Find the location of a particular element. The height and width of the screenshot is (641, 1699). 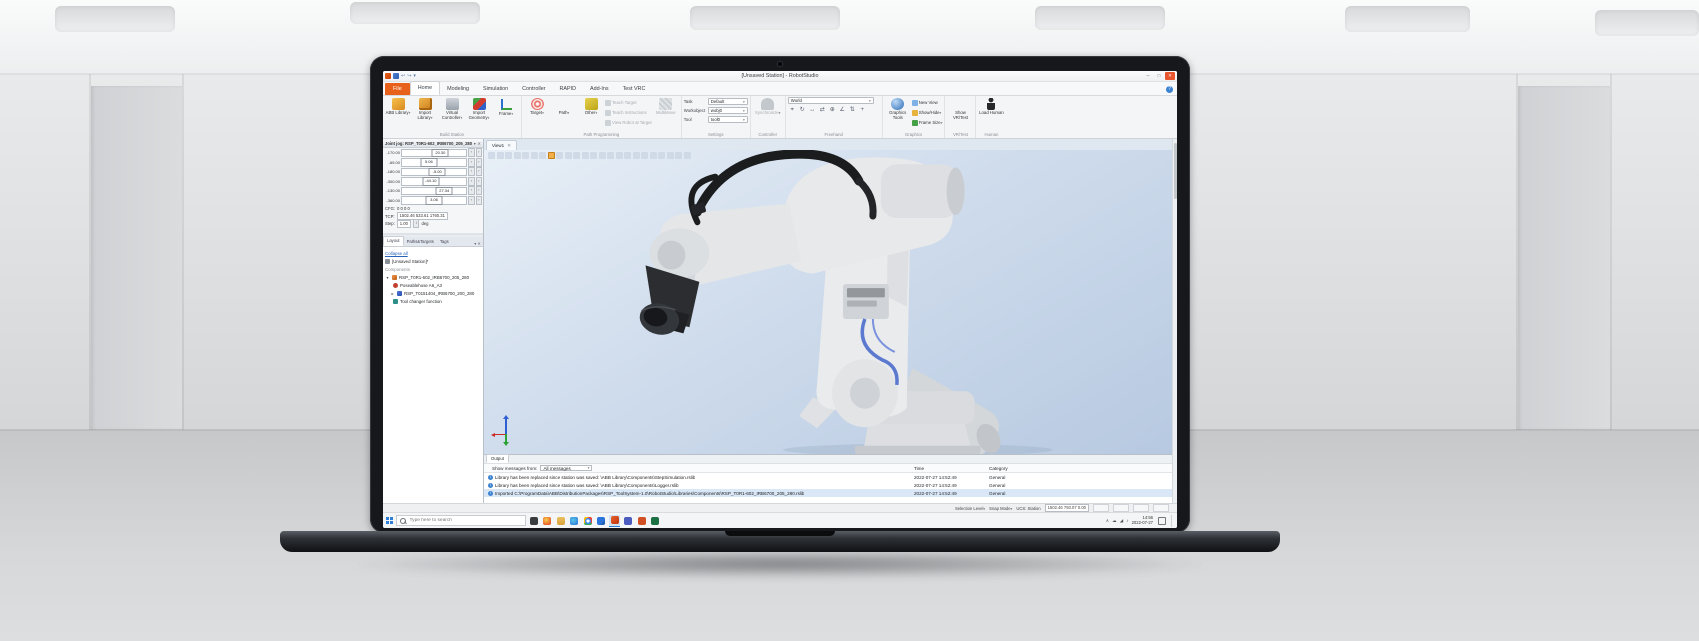

move-tool-icon: ⌖ is located at coordinates (792, 110).